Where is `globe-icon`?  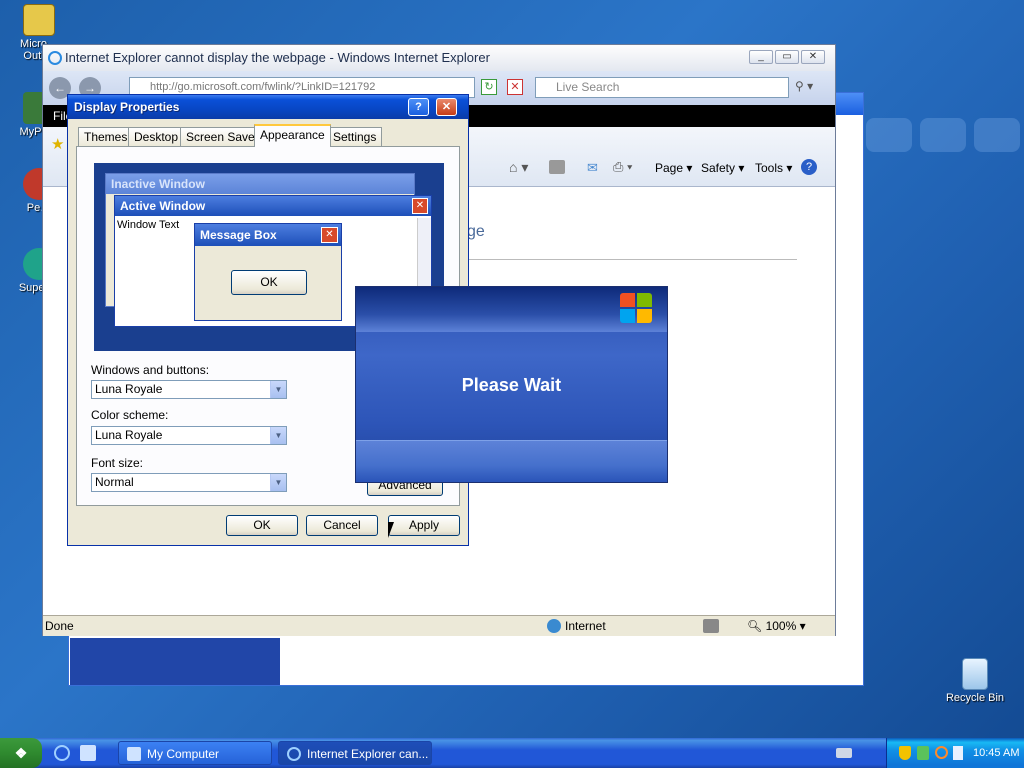 globe-icon is located at coordinates (554, 626).